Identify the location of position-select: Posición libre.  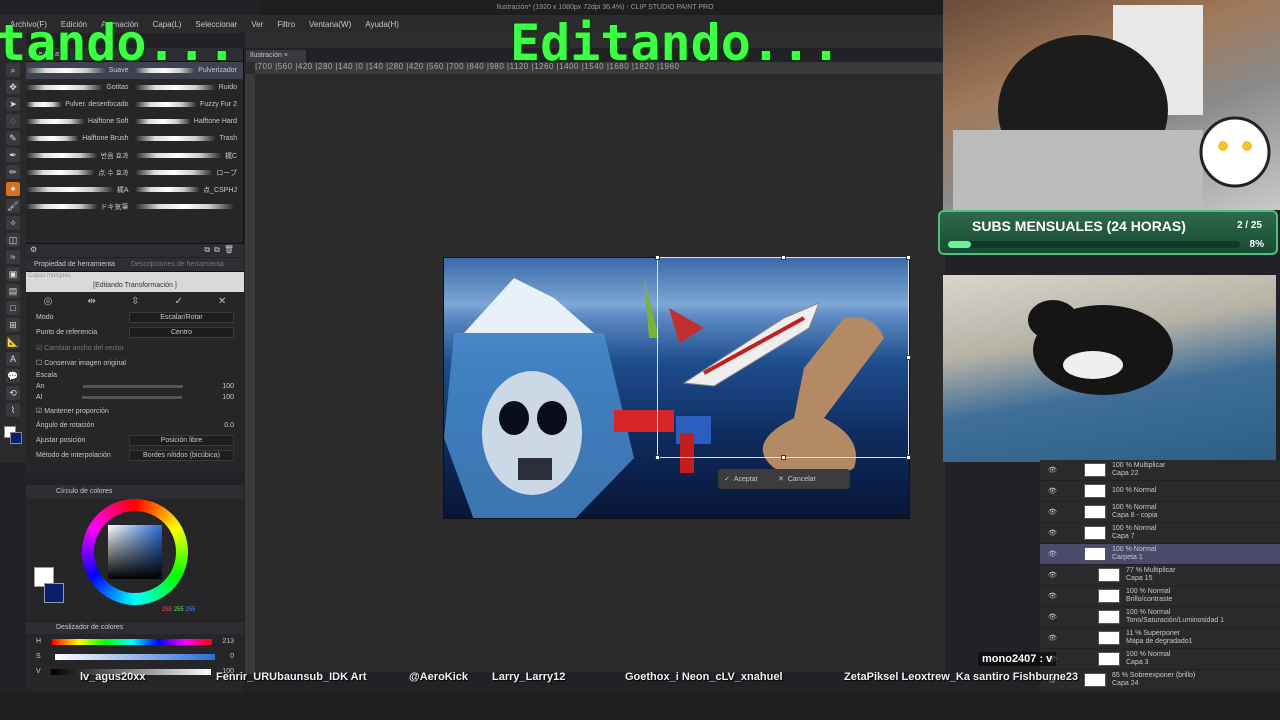
(181, 440).